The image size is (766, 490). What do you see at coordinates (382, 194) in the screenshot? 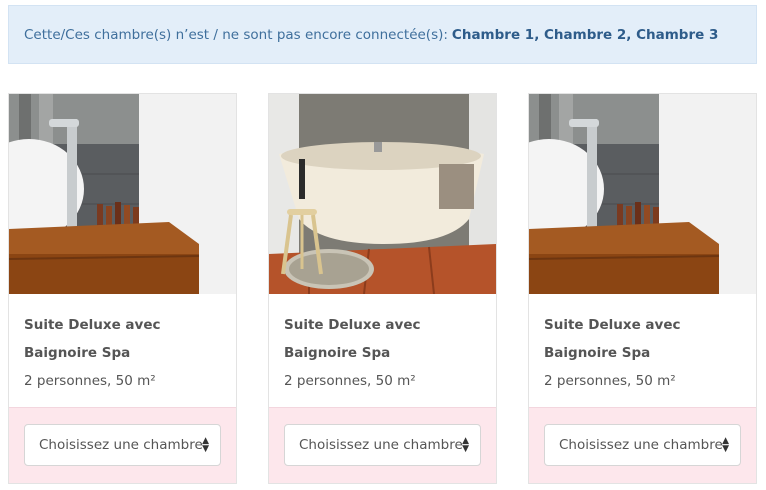
I see `room-photo-bathtub` at bounding box center [382, 194].